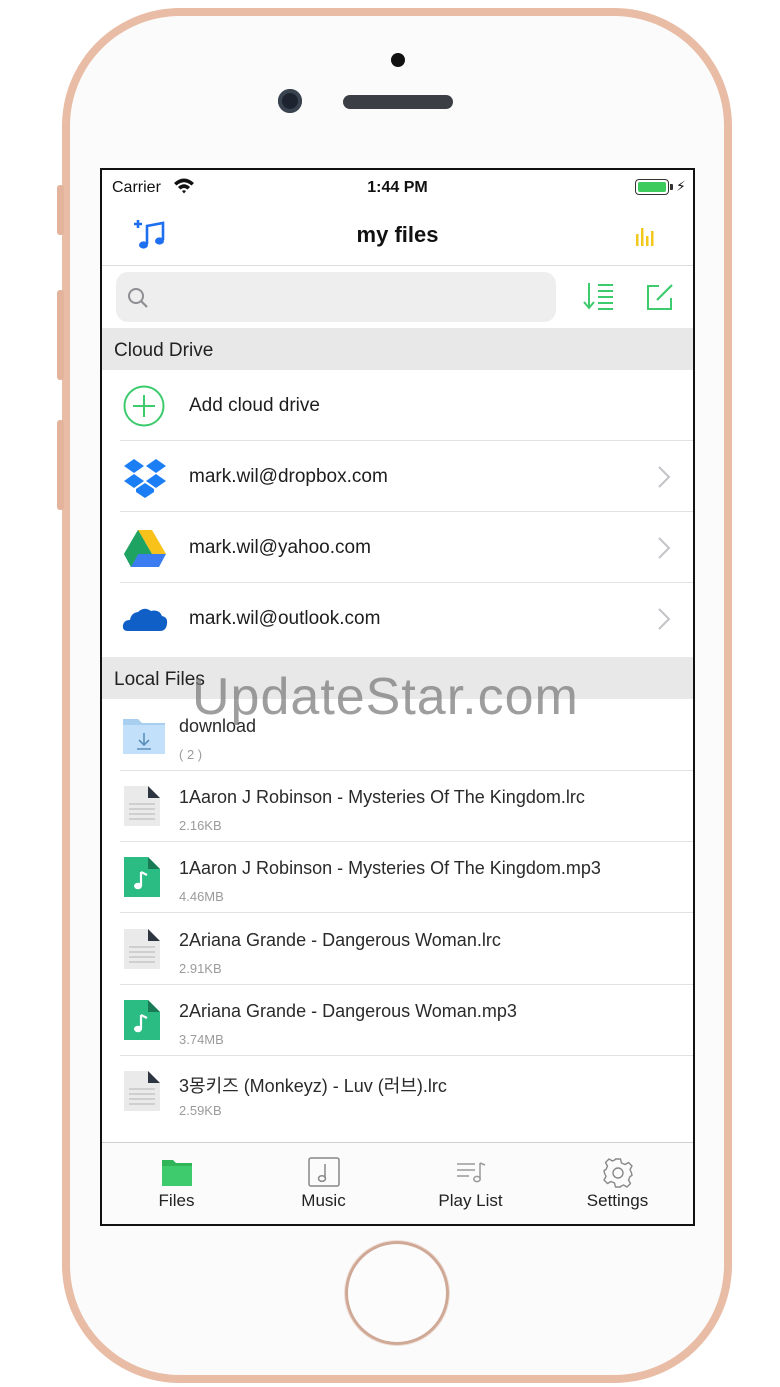 The image size is (780, 1387). Describe the element at coordinates (138, 300) in the screenshot. I see `search-icon` at that location.